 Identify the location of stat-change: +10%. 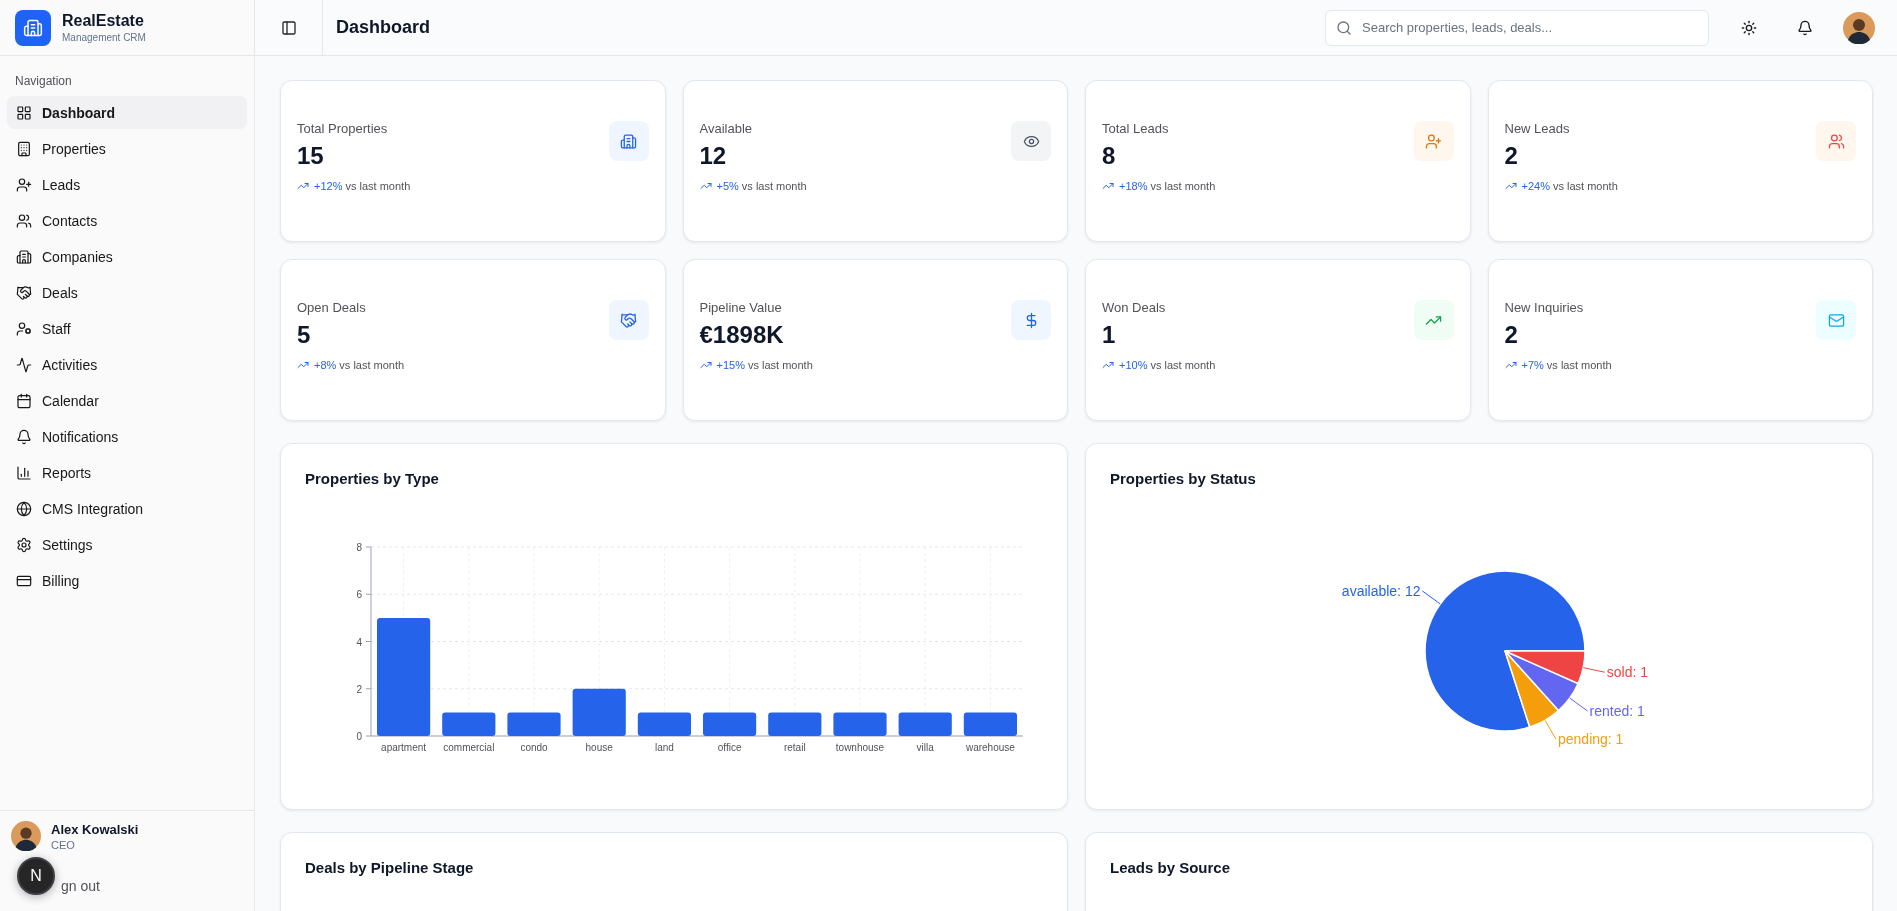
(1133, 365).